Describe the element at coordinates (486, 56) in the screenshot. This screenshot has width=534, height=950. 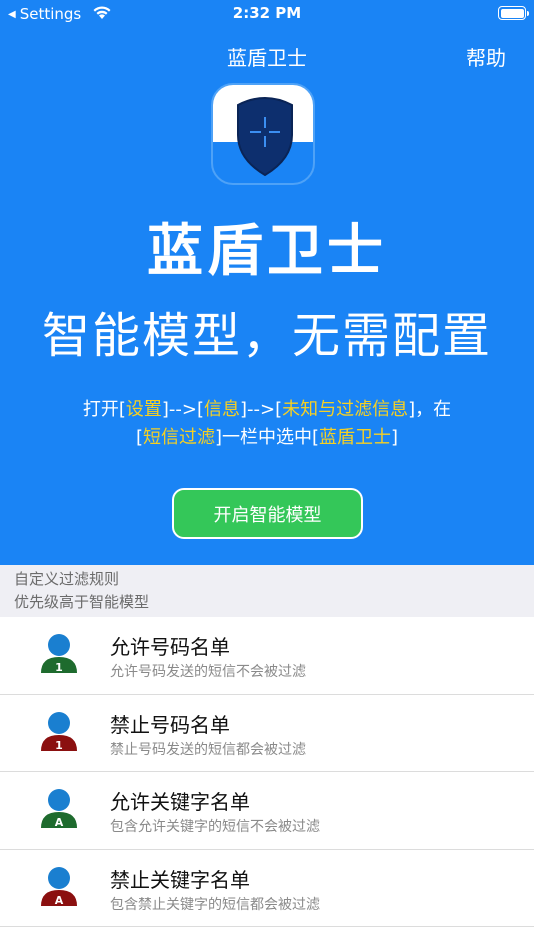
I see `help-button: 帮助` at that location.